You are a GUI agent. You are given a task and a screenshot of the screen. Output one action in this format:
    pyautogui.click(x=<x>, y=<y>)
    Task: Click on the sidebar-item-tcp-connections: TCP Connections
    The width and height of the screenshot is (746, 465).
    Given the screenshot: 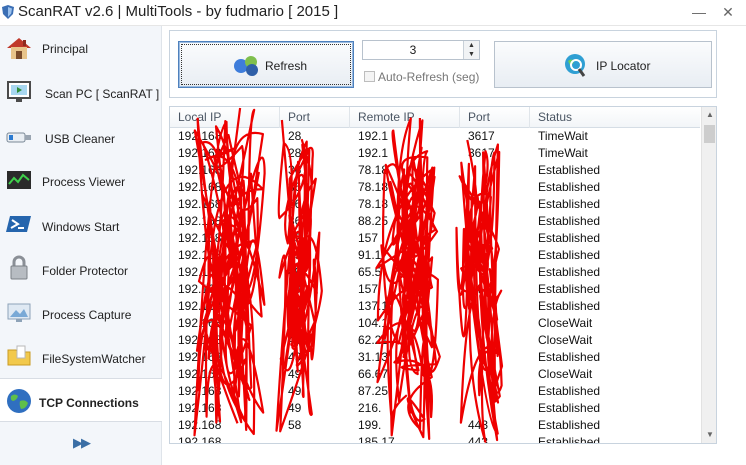 What is the action you would take?
    pyautogui.click(x=81, y=400)
    